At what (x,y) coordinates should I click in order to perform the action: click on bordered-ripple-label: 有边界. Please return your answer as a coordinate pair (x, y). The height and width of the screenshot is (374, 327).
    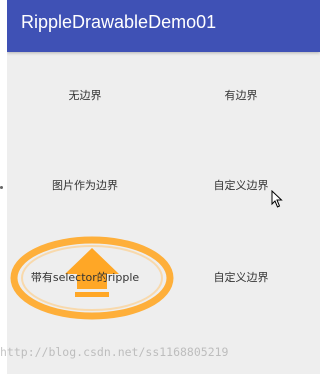
    Looking at the image, I should click on (241, 95).